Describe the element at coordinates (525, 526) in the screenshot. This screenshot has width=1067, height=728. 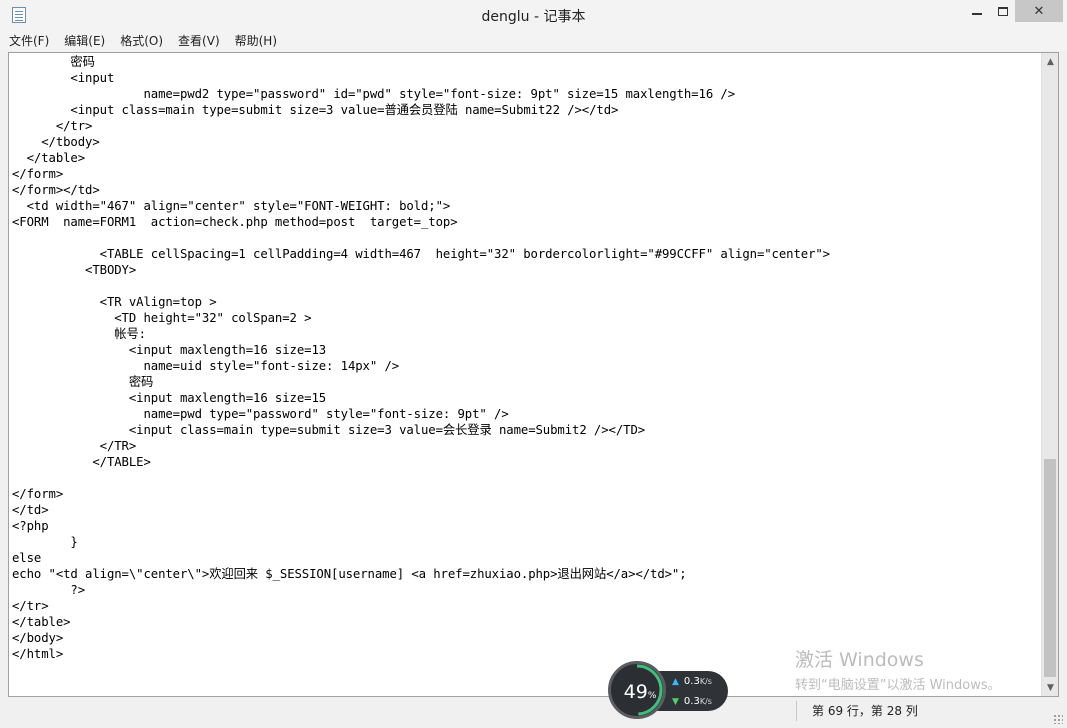
I see `code-line: <?php` at that location.